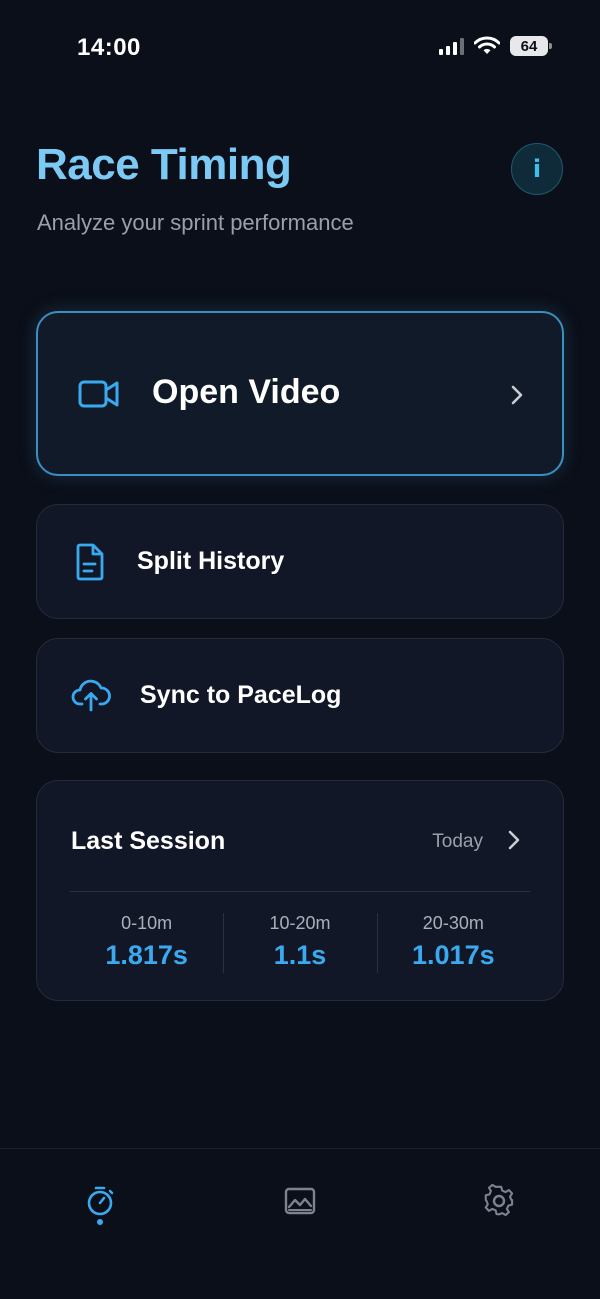  Describe the element at coordinates (453, 923) in the screenshot. I see `split-range: 20-30m` at that location.